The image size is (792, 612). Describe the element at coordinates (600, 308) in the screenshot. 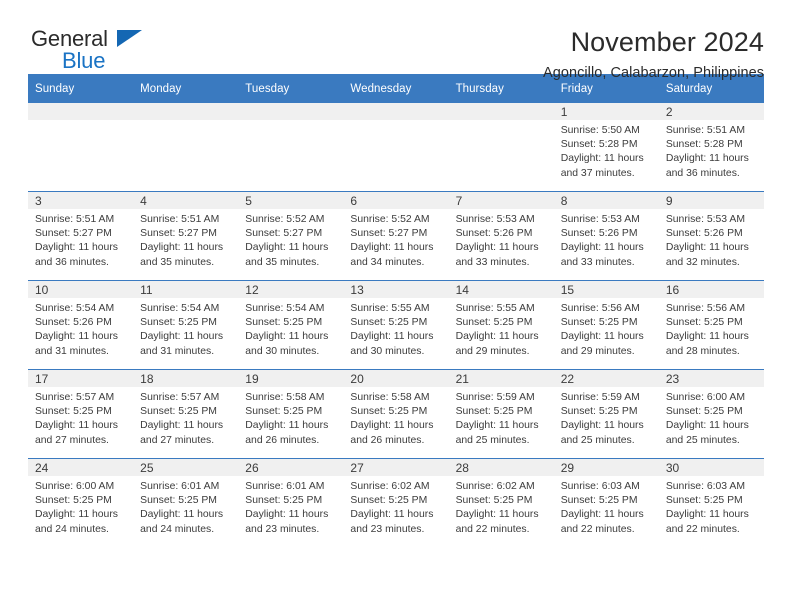

I see `sunrise-text: Sunrise: 5:56 AM` at that location.